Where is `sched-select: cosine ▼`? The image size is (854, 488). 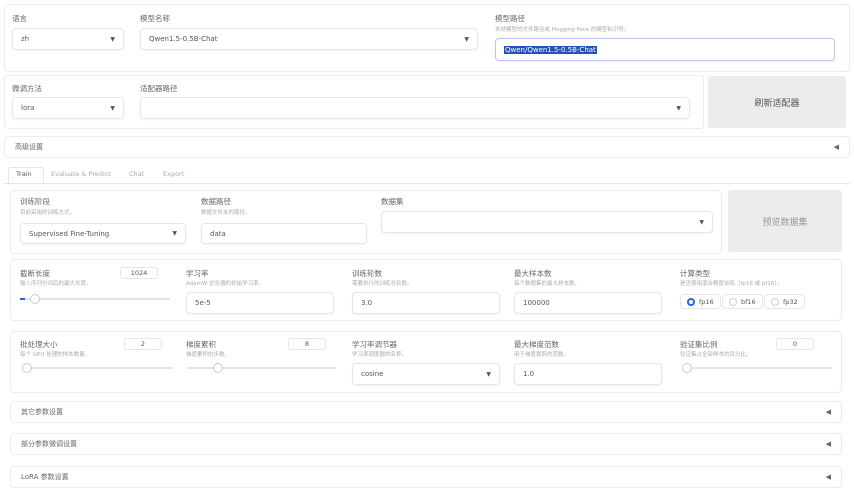
sched-select: cosine ▼ is located at coordinates (426, 374).